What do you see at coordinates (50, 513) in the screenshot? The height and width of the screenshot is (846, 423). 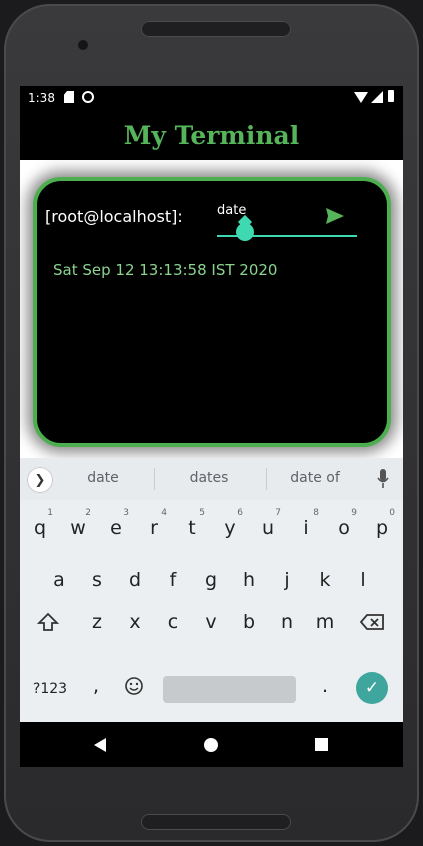 I see `key-hint: 1` at bounding box center [50, 513].